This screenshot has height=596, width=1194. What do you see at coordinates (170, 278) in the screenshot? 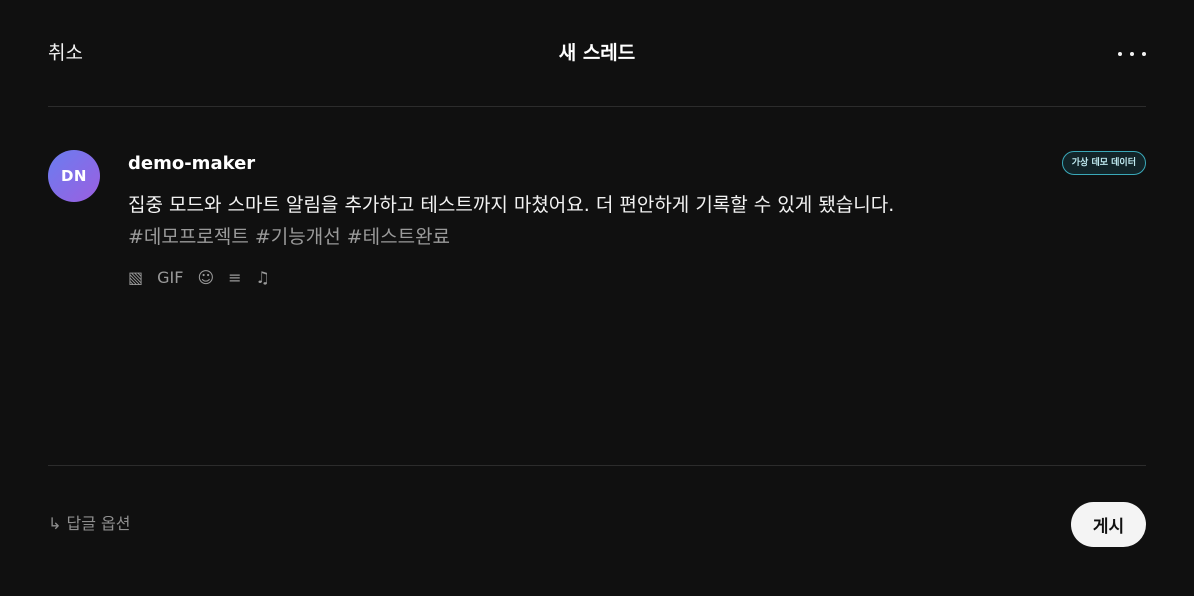
I see `gif-button: GIF` at bounding box center [170, 278].